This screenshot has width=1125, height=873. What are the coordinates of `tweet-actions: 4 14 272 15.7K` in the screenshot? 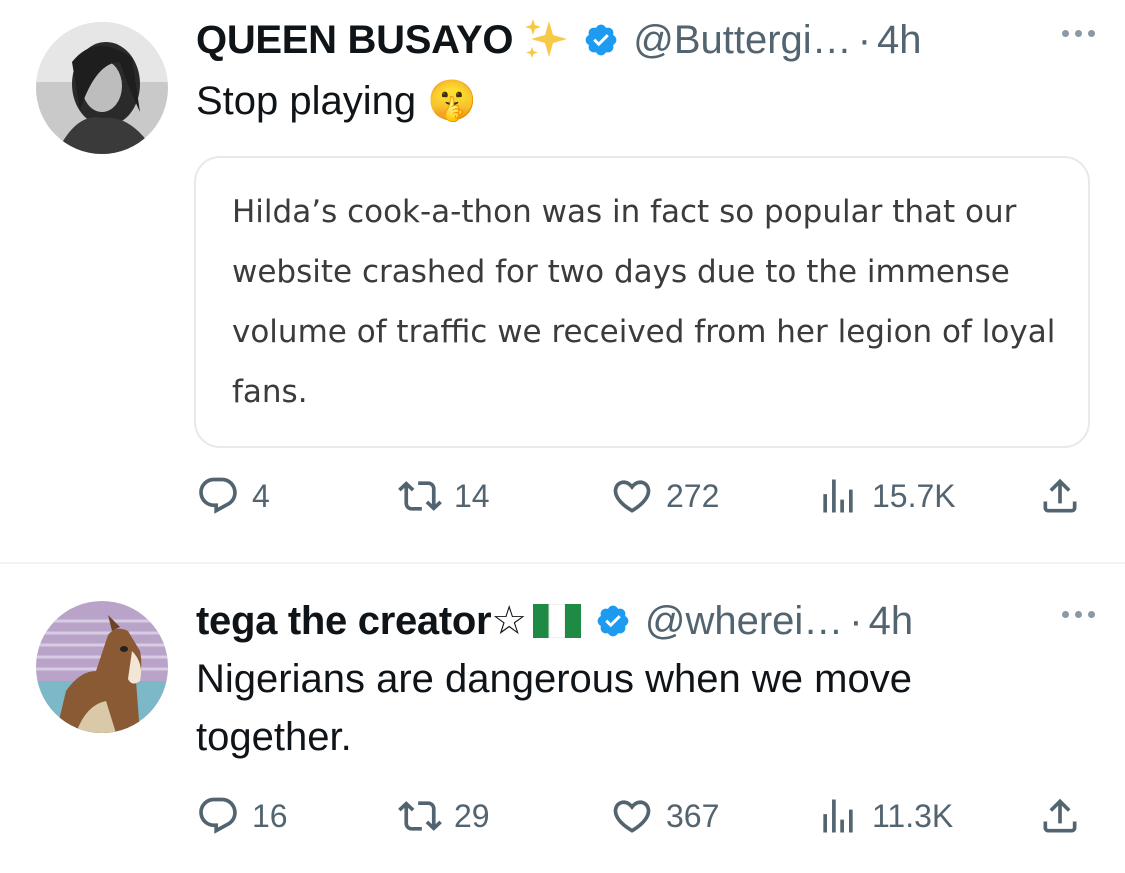 It's located at (642, 496).